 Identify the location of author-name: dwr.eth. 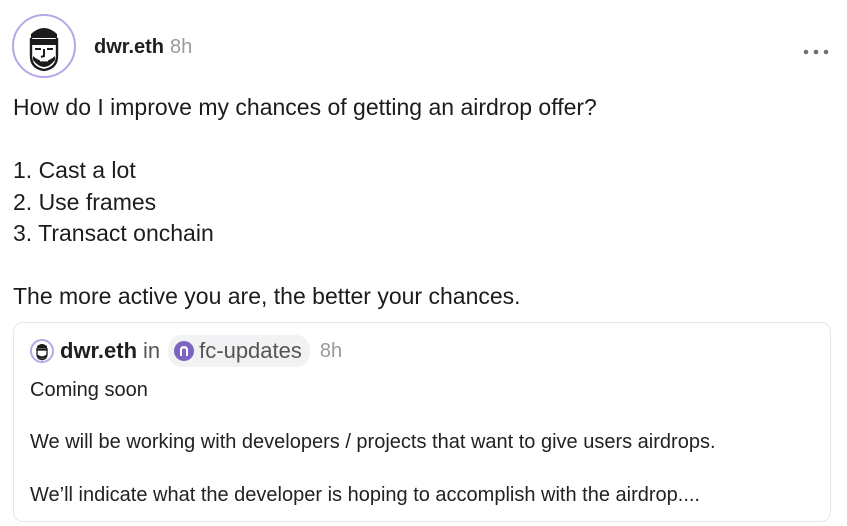
(129, 47).